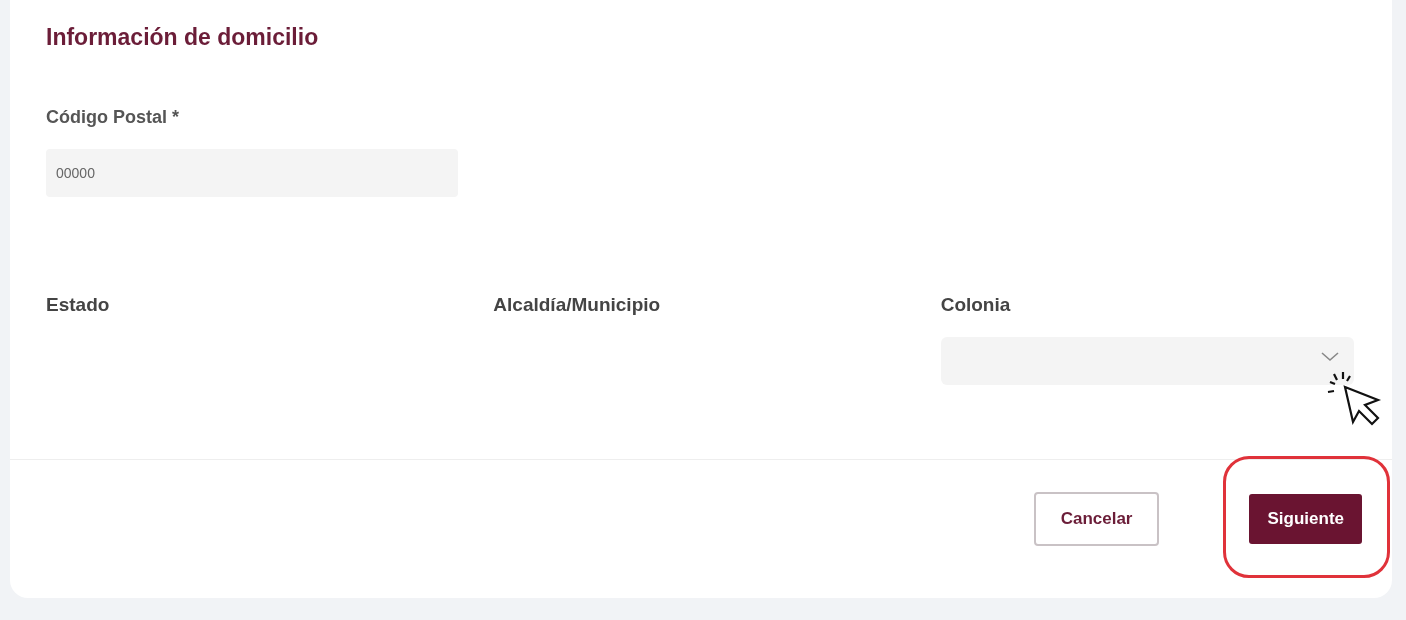 Image resolution: width=1406 pixels, height=620 pixels. What do you see at coordinates (1305, 519) in the screenshot?
I see `next-button: Siguiente` at bounding box center [1305, 519].